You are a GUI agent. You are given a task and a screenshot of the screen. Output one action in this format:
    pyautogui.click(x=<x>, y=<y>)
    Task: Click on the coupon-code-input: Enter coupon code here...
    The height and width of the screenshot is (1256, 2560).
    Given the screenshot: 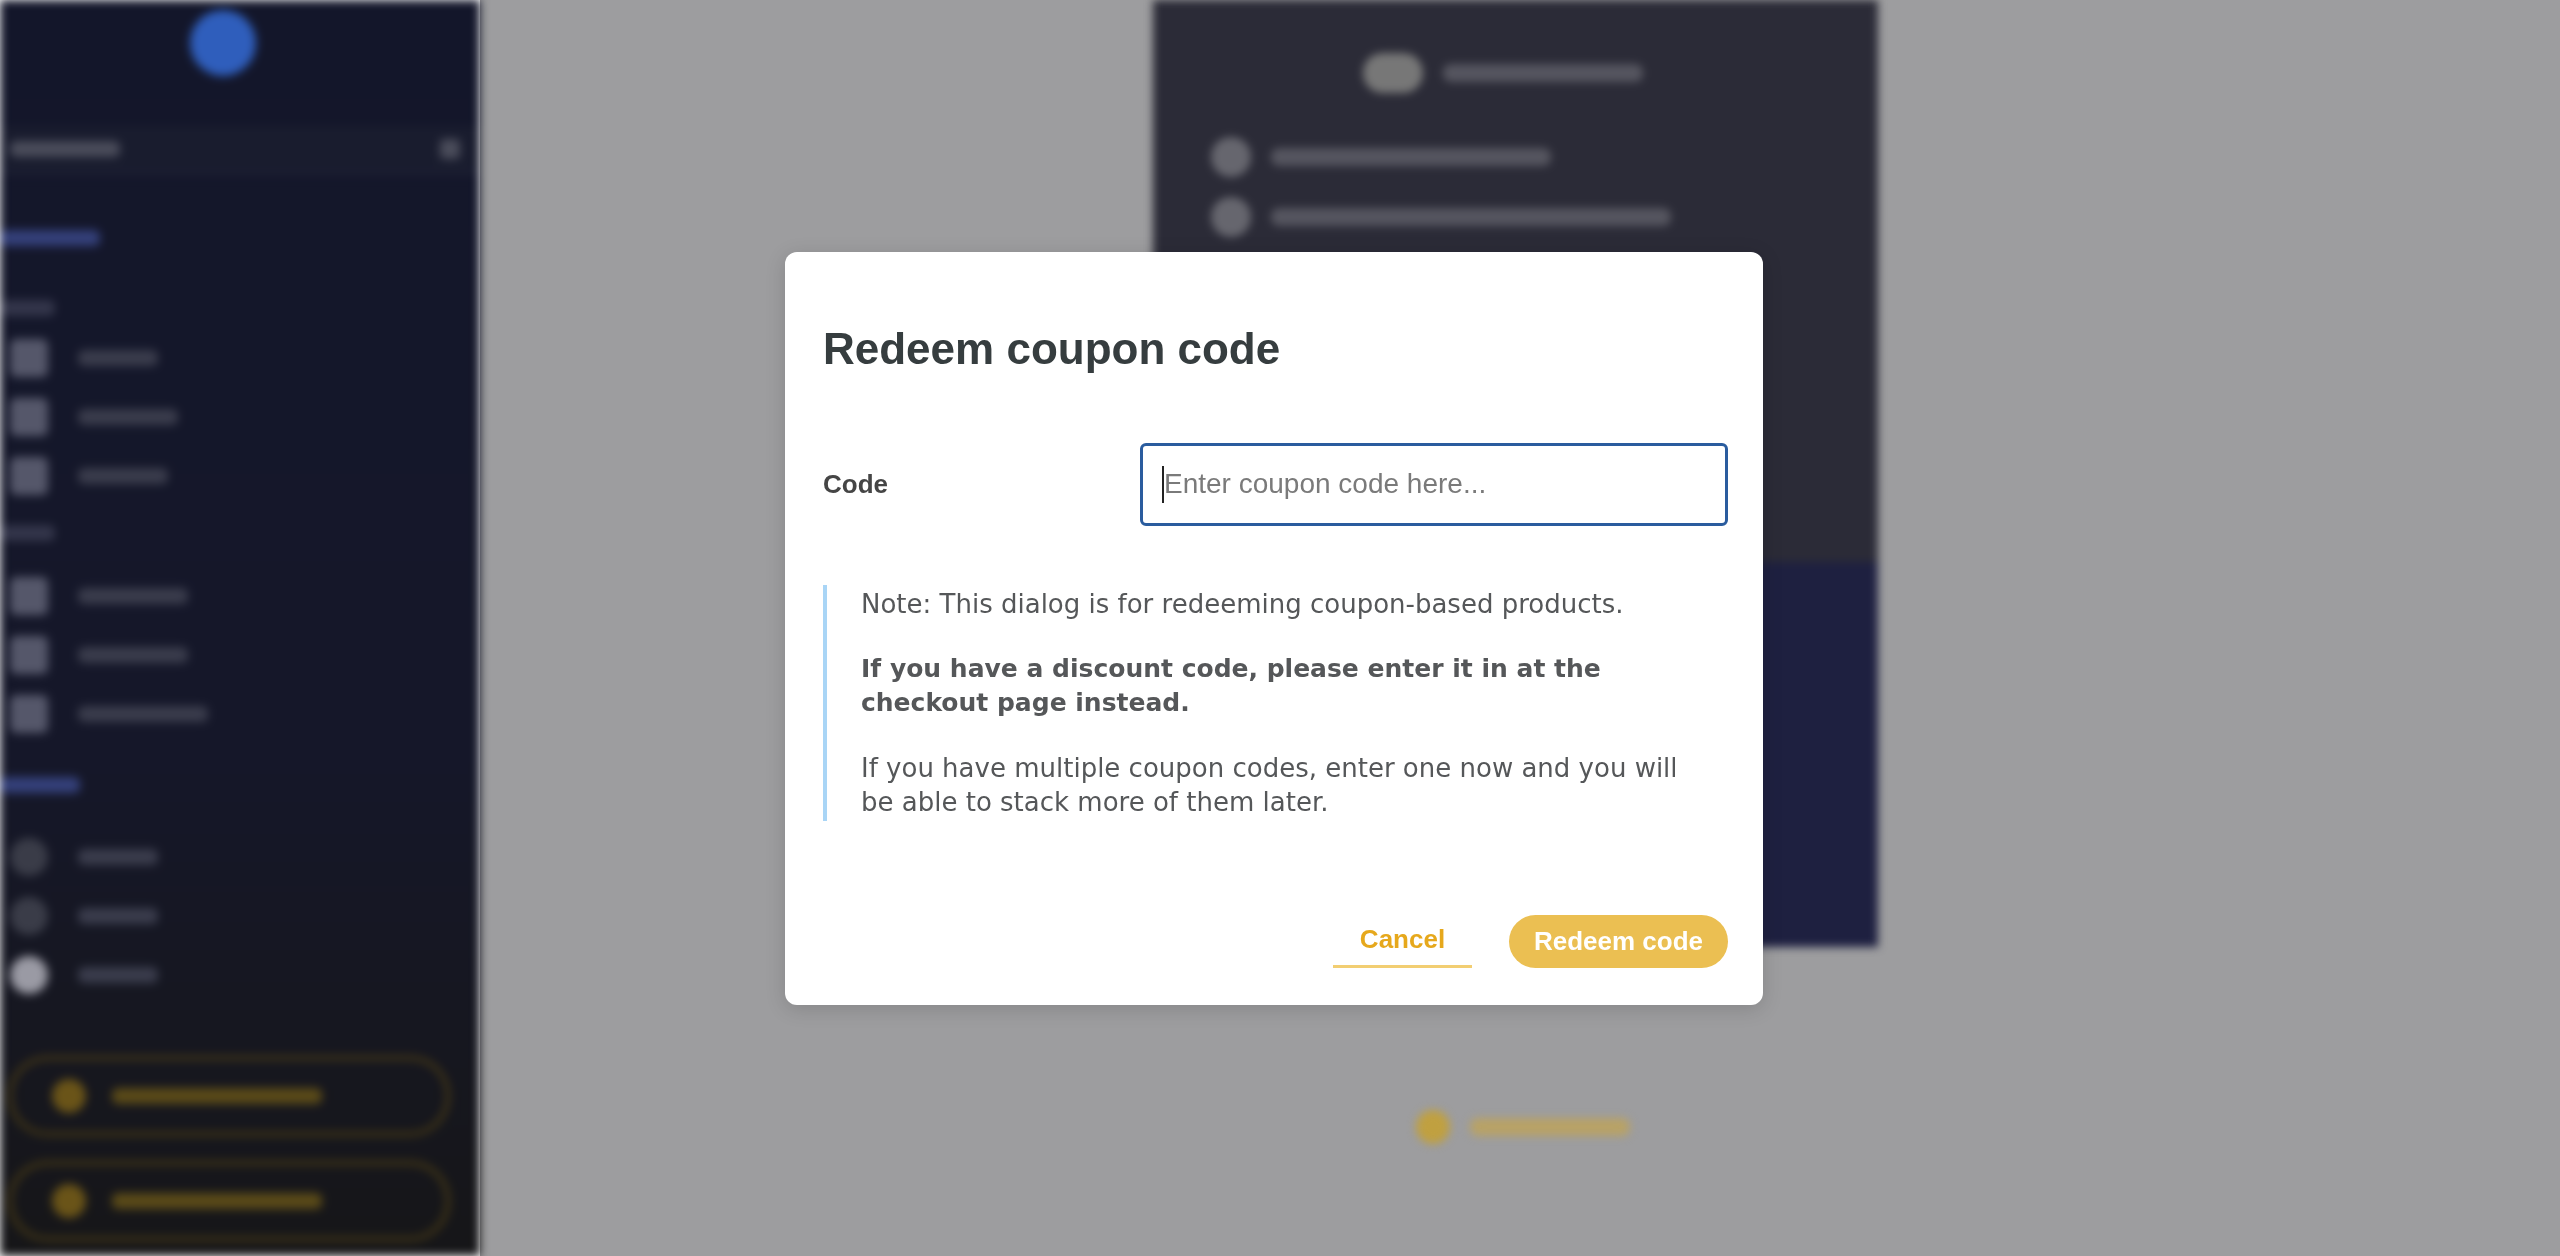 What is the action you would take?
    pyautogui.click(x=1434, y=484)
    